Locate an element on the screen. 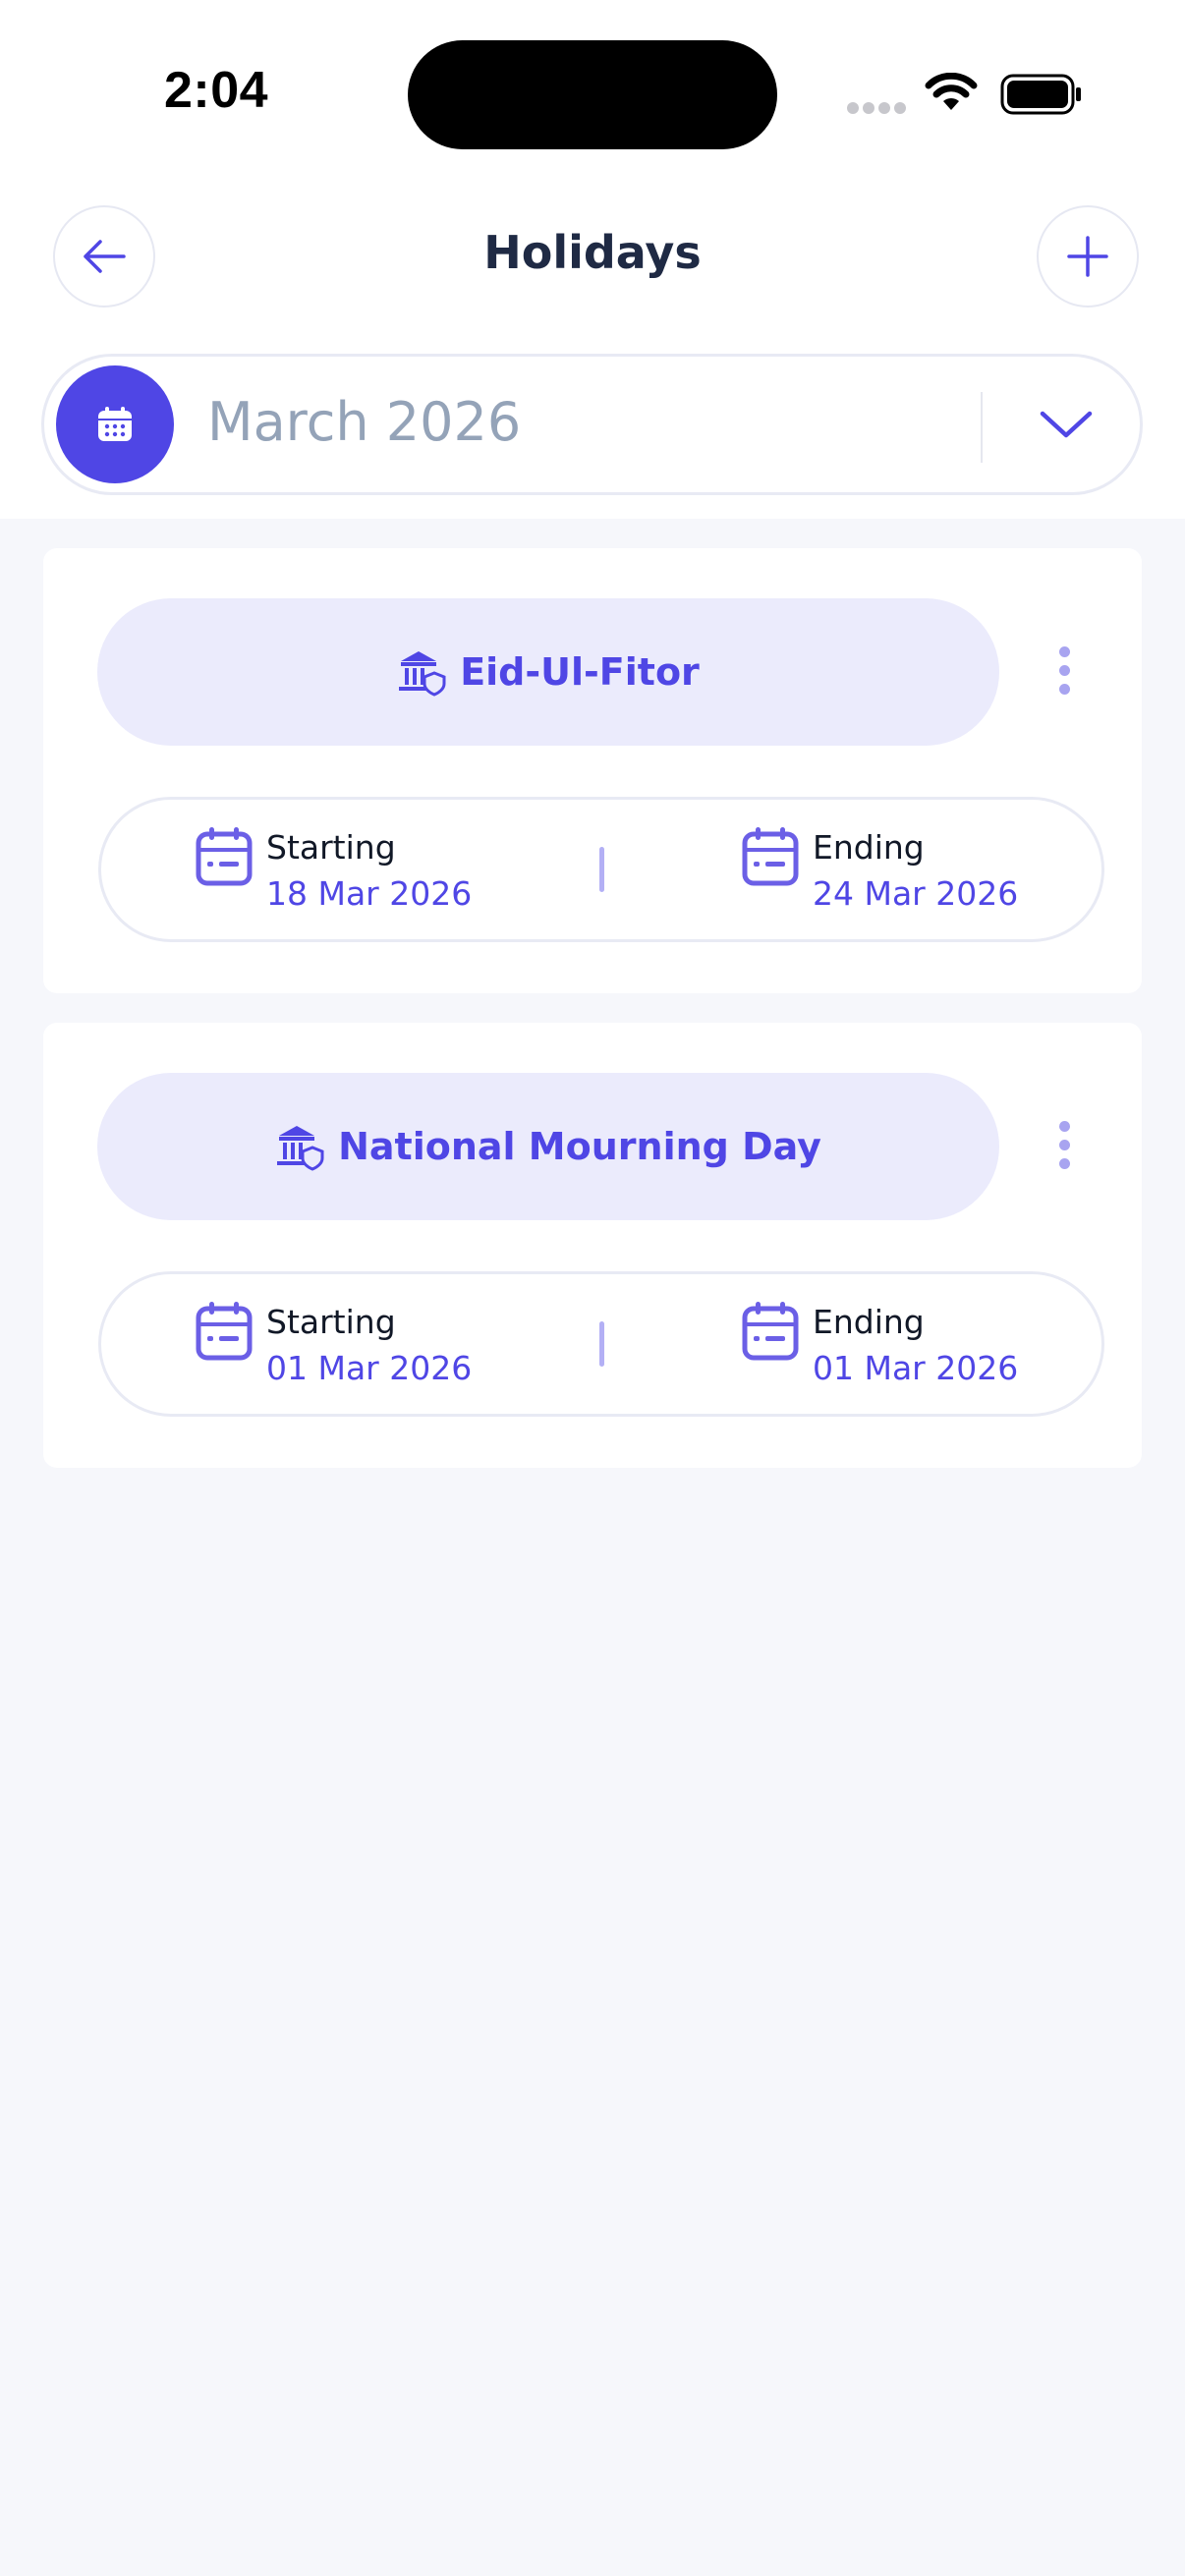 This screenshot has height=2576, width=1185. wifi-icon is located at coordinates (952, 91).